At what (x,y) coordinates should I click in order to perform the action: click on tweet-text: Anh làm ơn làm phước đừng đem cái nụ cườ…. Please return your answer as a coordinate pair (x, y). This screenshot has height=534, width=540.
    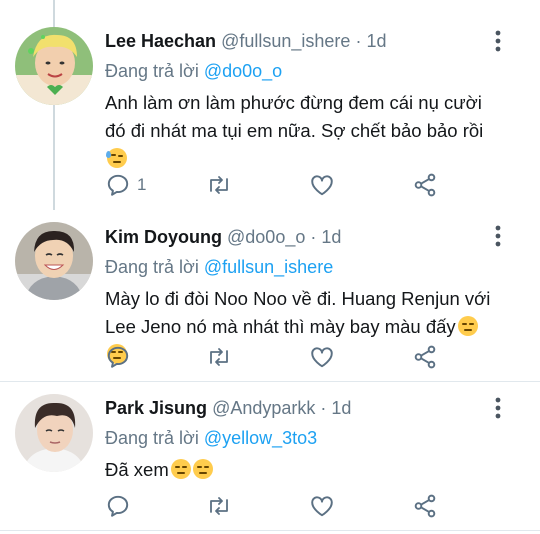
    Looking at the image, I should click on (300, 131).